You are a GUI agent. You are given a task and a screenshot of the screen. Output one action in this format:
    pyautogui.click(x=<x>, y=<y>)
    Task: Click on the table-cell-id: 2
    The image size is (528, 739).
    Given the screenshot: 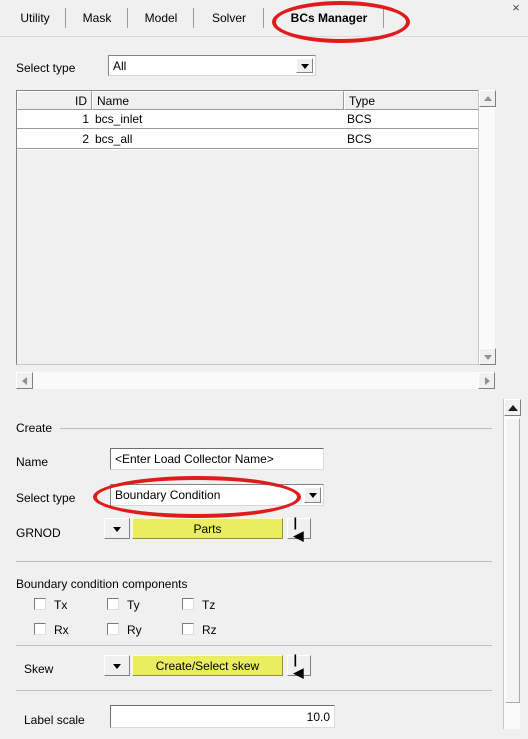 What is the action you would take?
    pyautogui.click(x=85, y=139)
    